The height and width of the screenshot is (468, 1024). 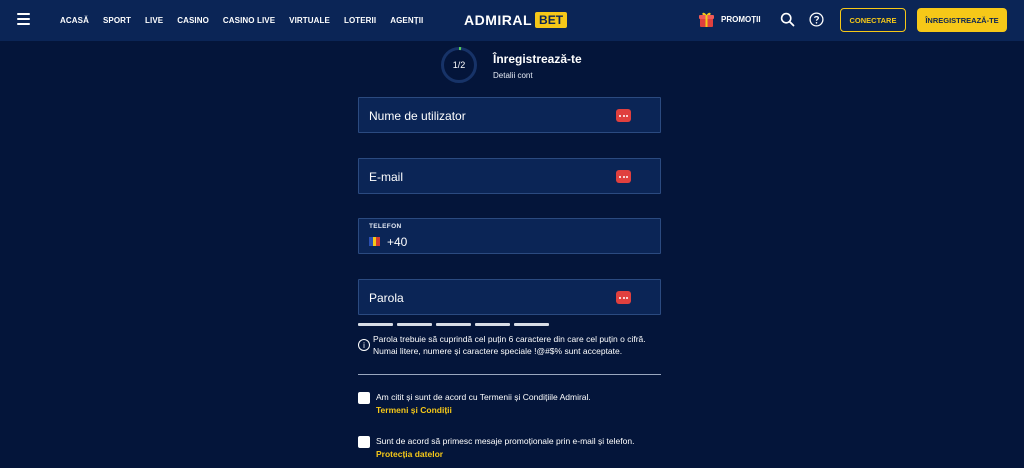 I want to click on promo-link: PROMOȚII, so click(x=729, y=19).